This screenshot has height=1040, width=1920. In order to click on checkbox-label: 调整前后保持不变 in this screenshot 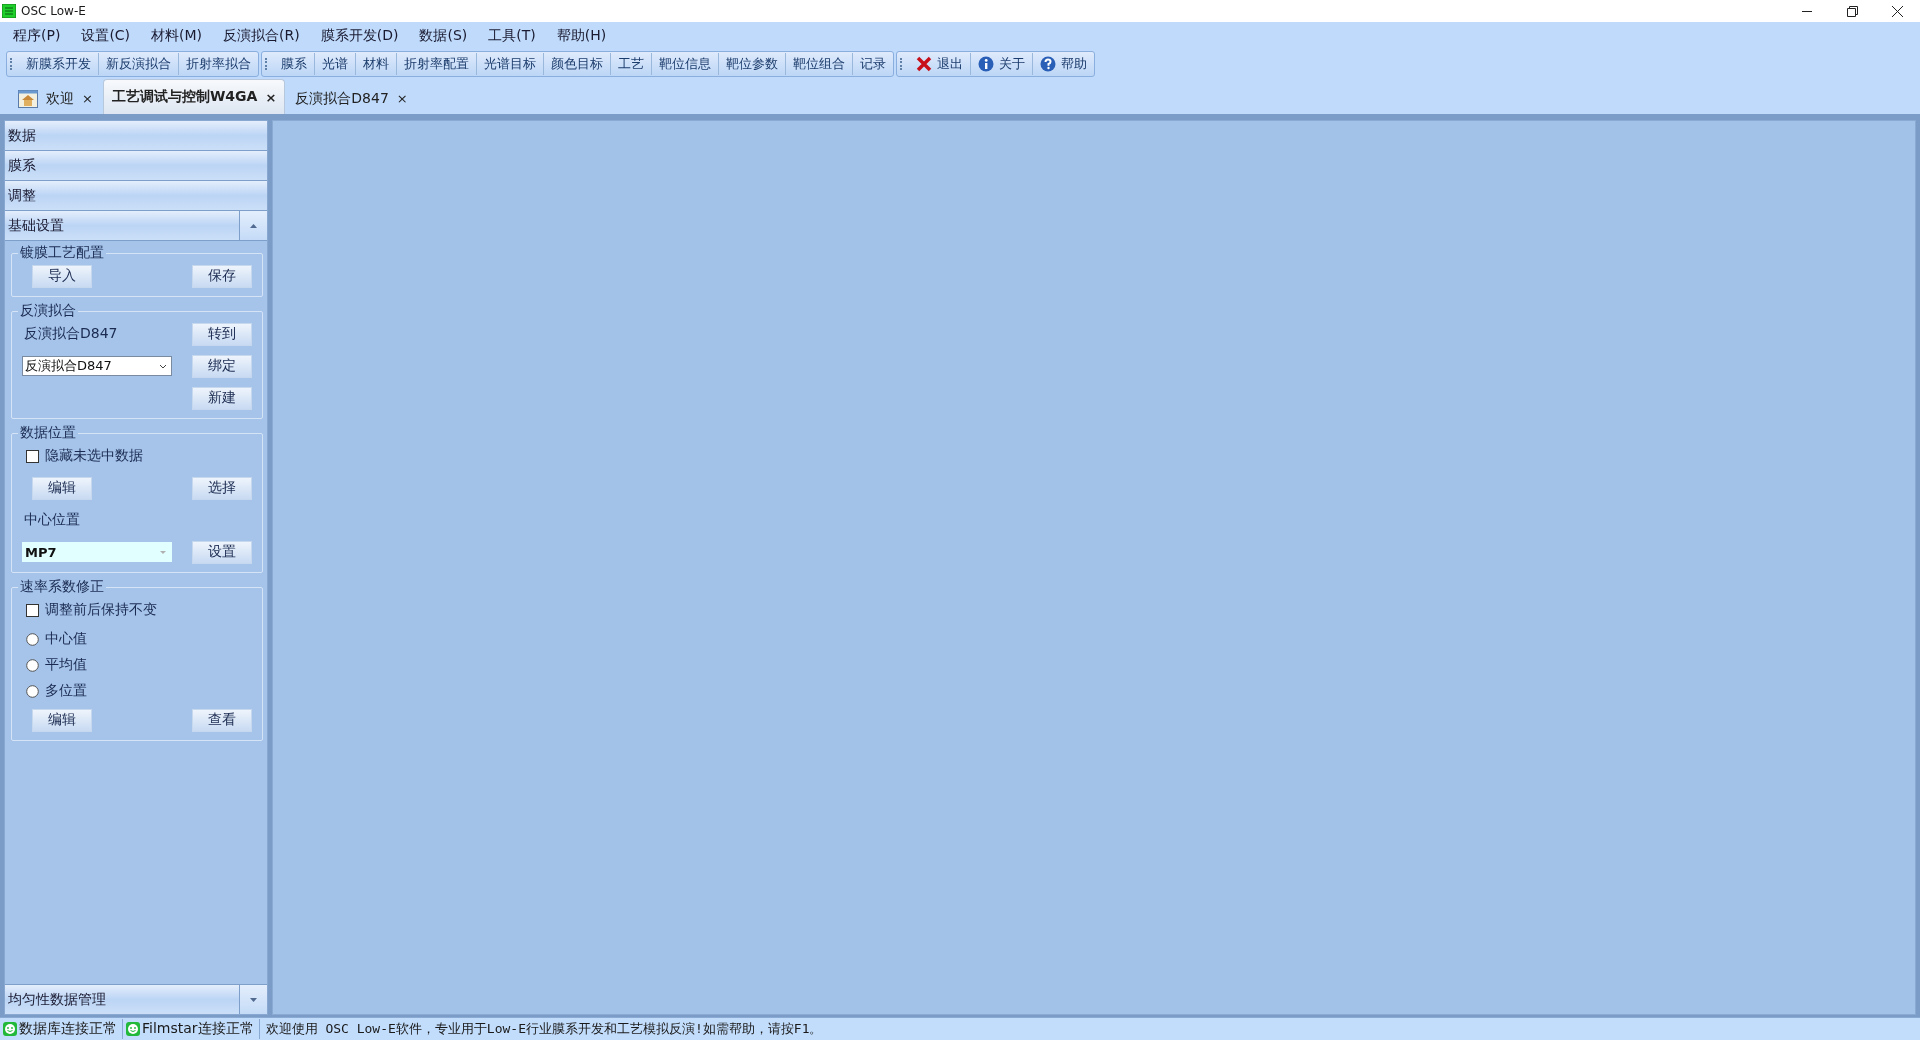, I will do `click(101, 610)`.